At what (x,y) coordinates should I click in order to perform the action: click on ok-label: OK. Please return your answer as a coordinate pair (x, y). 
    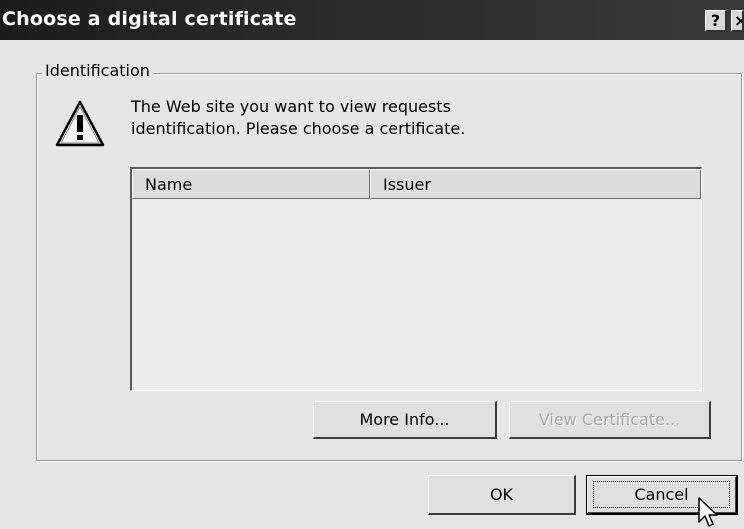
    Looking at the image, I should click on (501, 494).